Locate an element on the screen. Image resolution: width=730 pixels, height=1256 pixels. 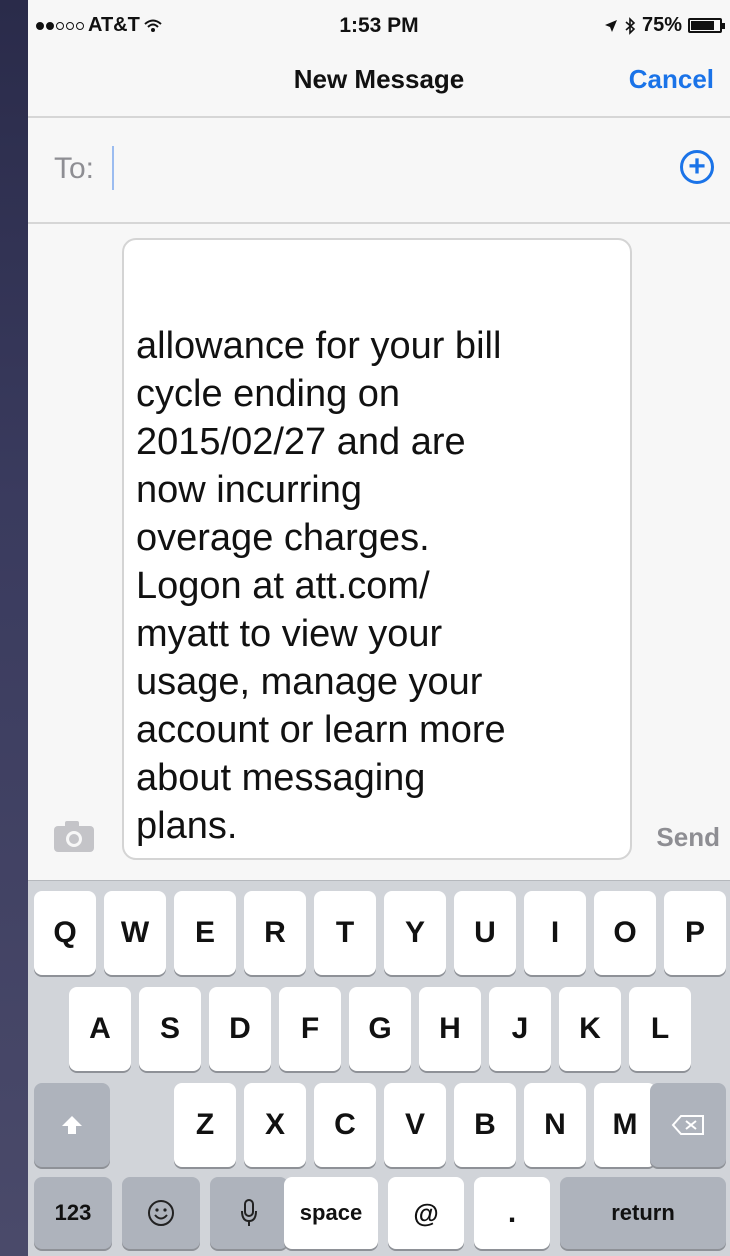
bluetooth-icon is located at coordinates (630, 25).